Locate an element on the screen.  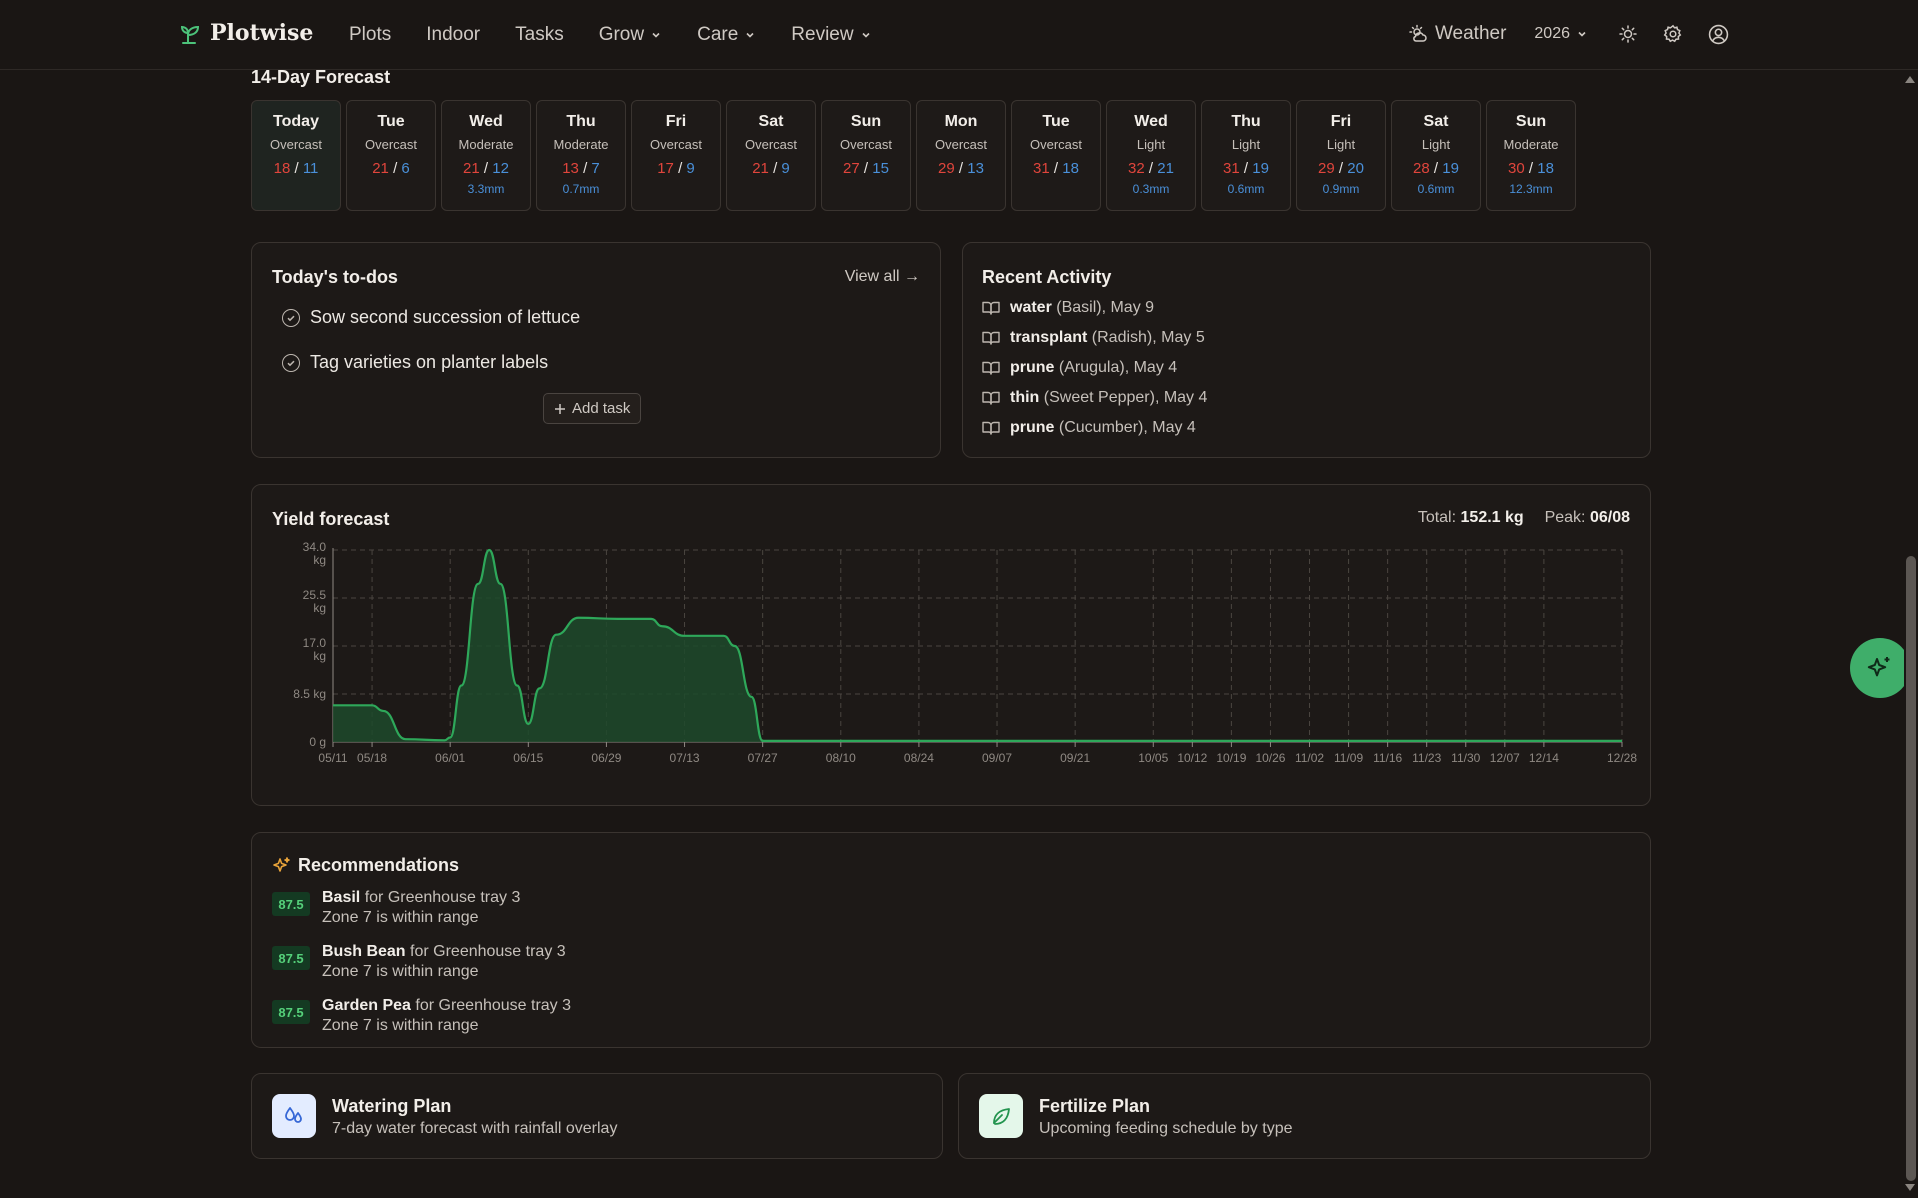
nav-indoor: Indoor is located at coordinates (453, 35).